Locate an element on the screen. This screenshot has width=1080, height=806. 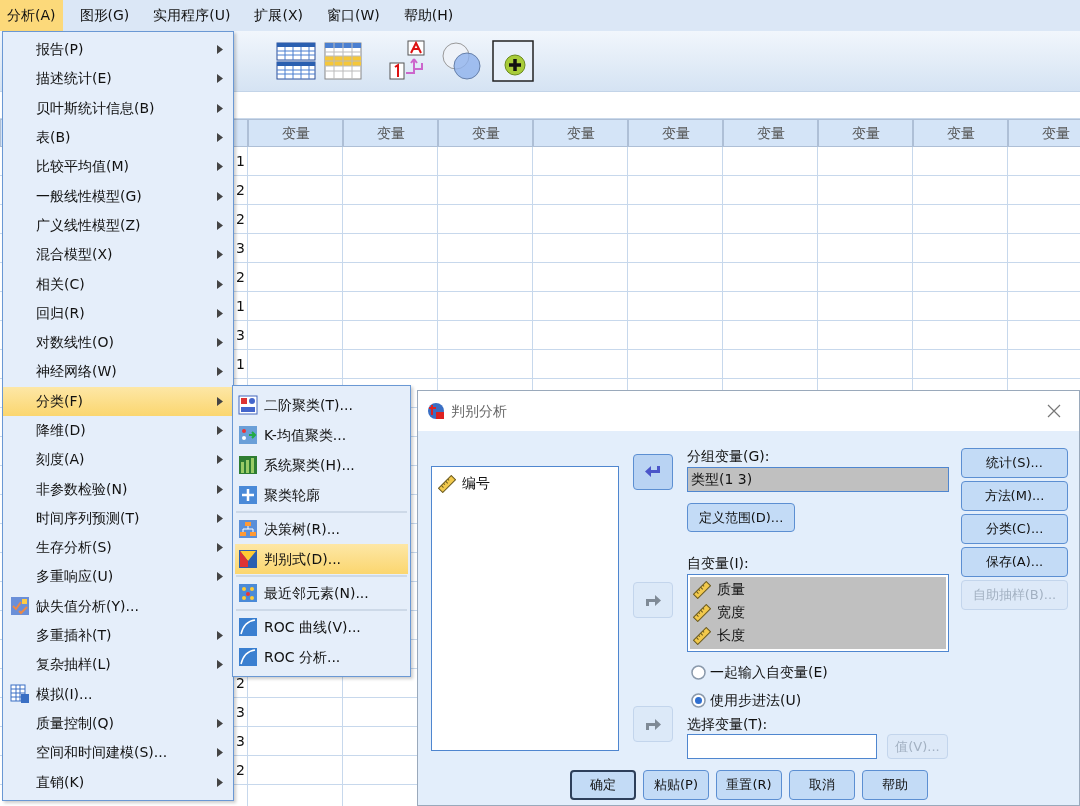
field-label: 自变量(I): is located at coordinates (718, 563).